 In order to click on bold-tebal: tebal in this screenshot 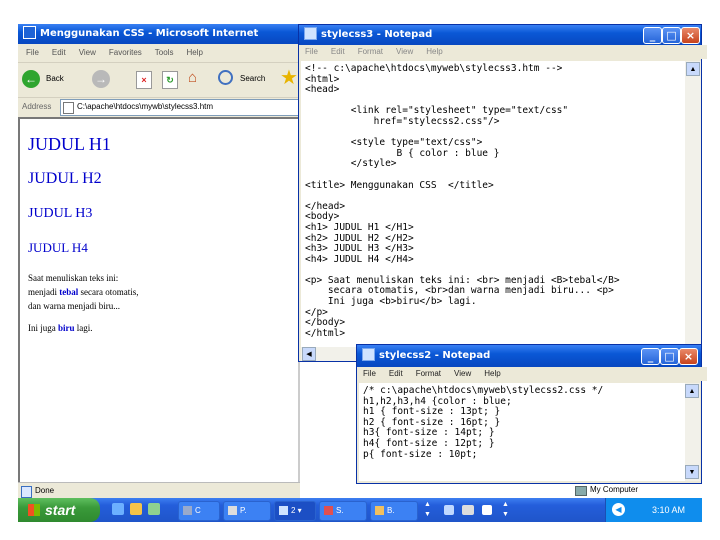, I will do `click(69, 292)`.